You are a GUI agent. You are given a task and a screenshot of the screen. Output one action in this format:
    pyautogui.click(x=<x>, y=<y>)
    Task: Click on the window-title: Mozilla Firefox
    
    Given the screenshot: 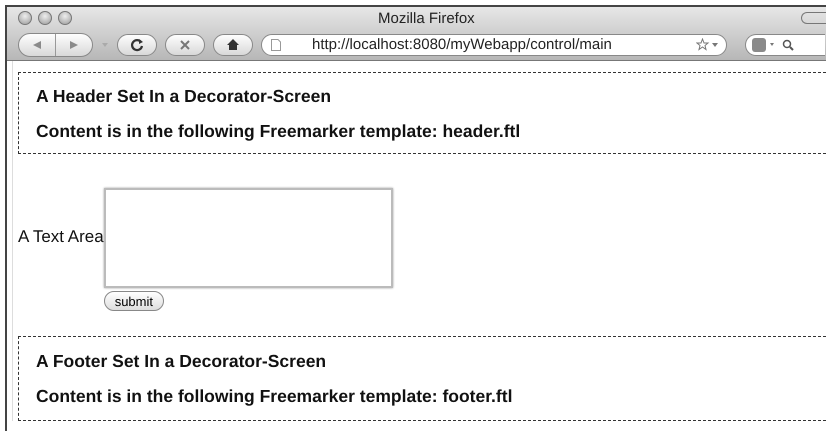 What is the action you would take?
    pyautogui.click(x=426, y=18)
    